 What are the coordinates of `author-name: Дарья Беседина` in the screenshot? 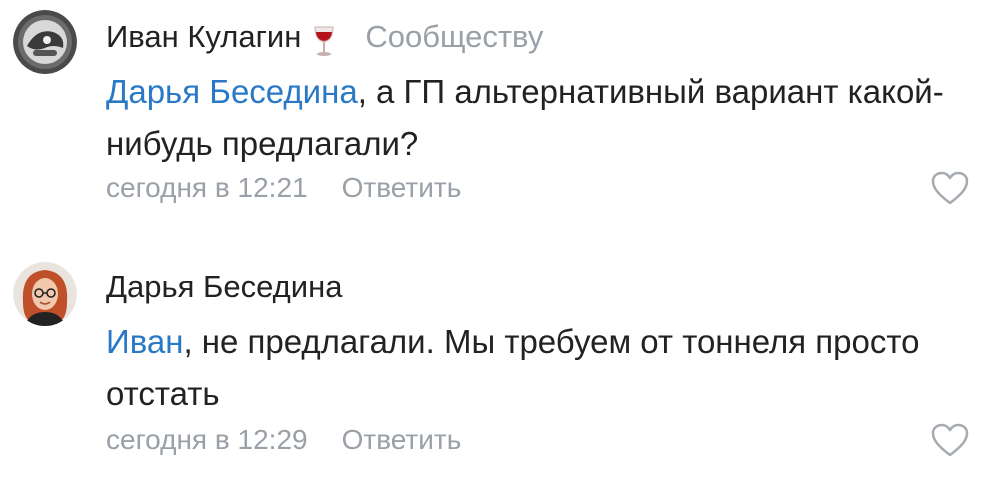 It's located at (224, 287).